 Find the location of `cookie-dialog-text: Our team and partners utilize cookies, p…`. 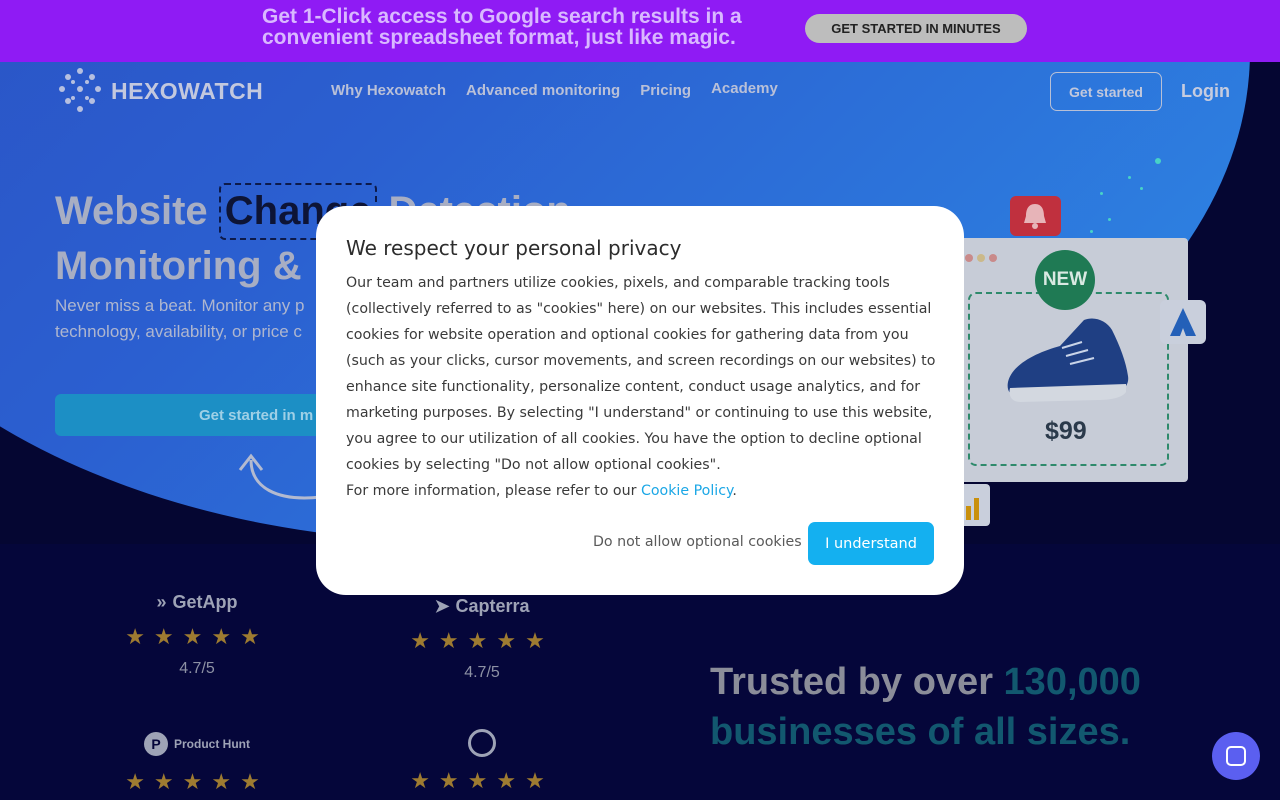

cookie-dialog-text: Our team and partners utilize cookies, p… is located at coordinates (641, 374).